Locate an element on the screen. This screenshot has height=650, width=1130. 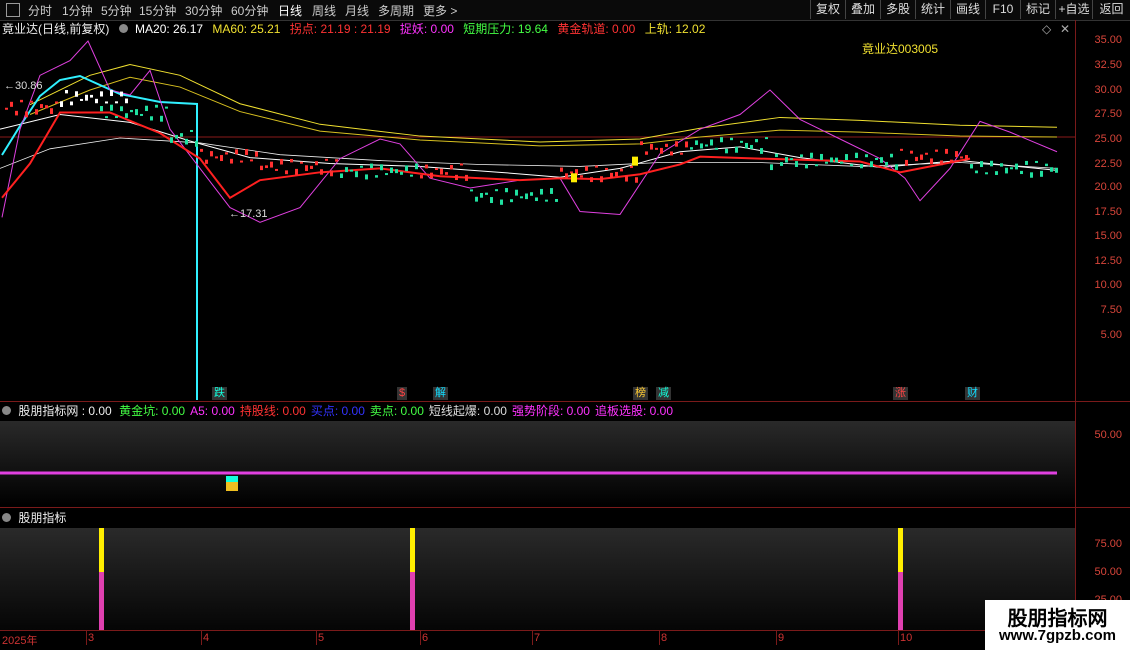
stock-code-overlay: 竟业达003005 is located at coordinates (900, 49).